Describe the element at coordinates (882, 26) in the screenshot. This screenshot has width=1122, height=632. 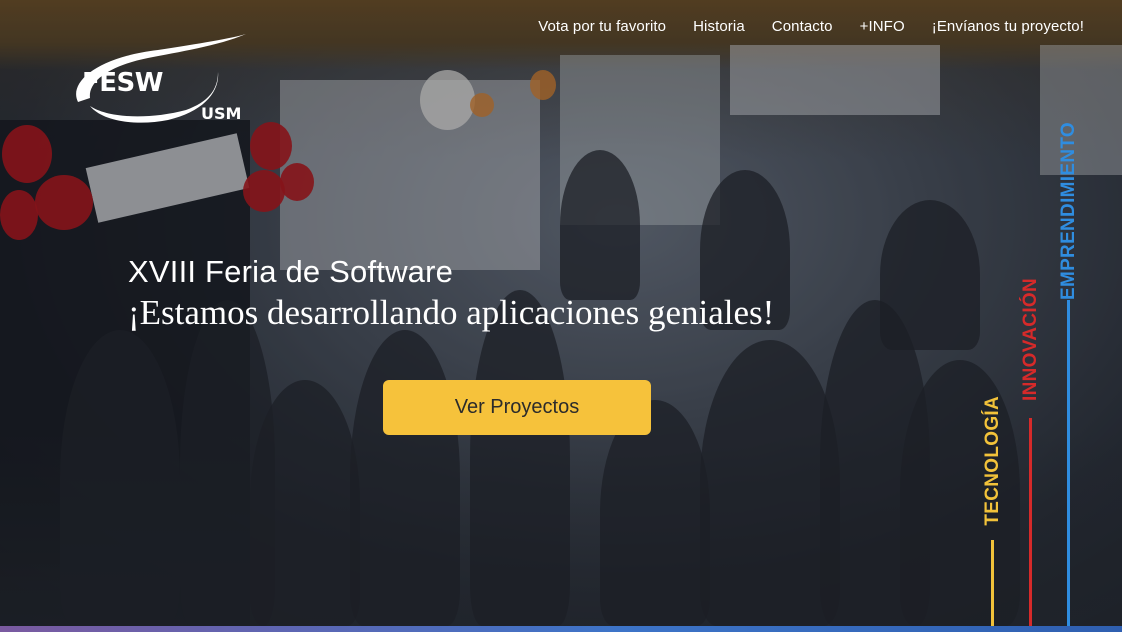
I see `nav-info: +INFO` at that location.